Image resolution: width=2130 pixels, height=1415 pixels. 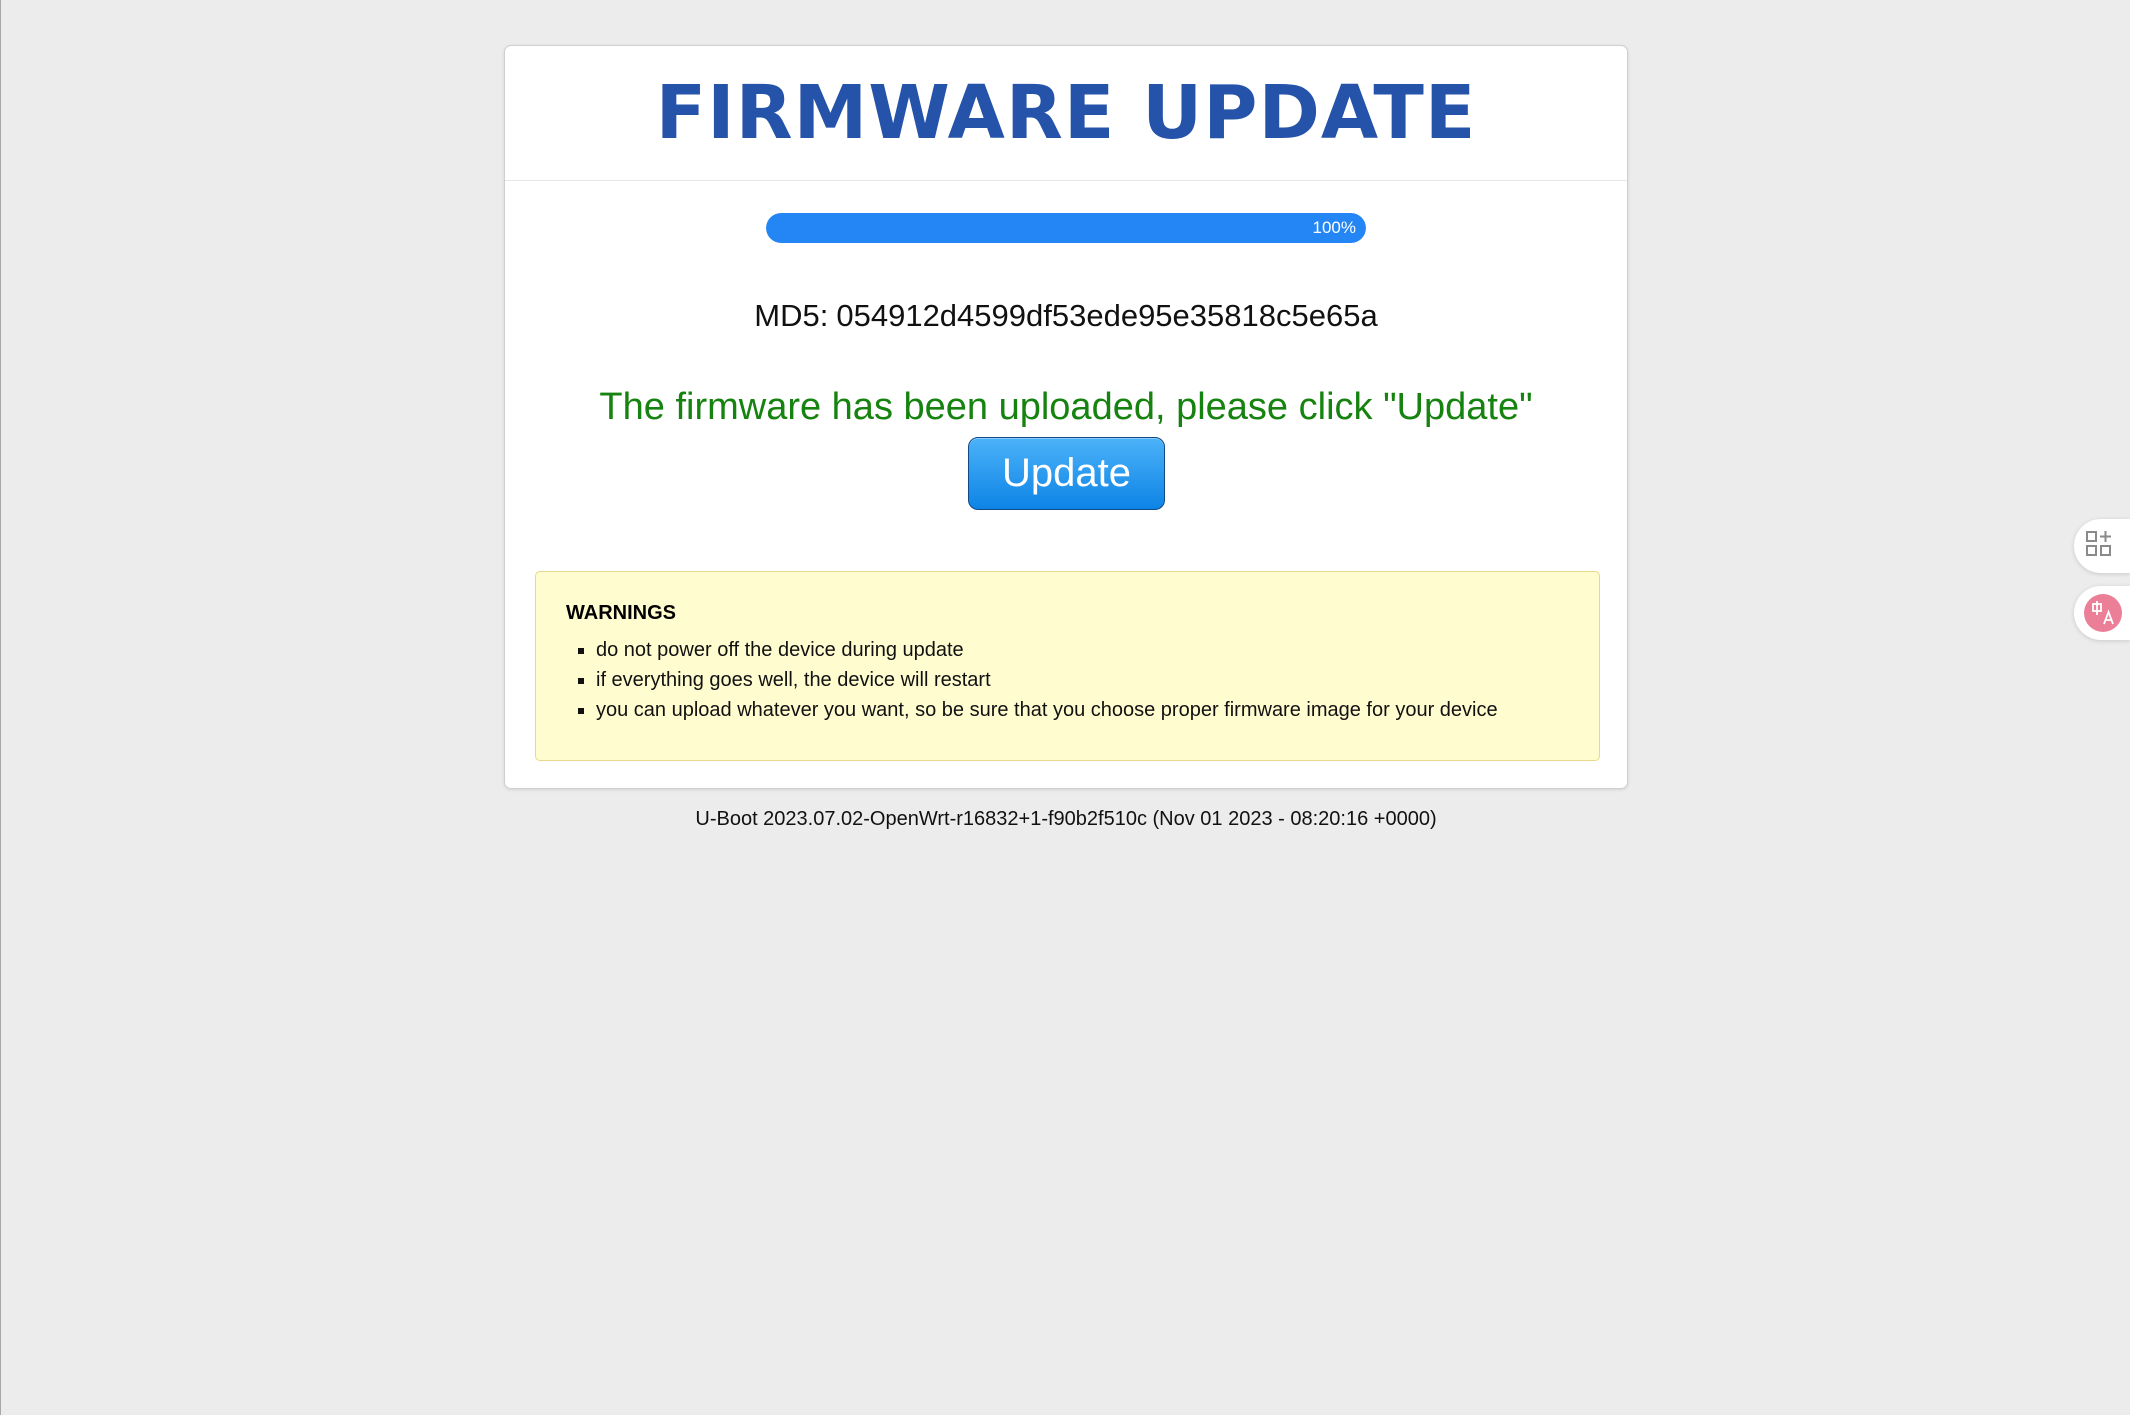 I want to click on side-apps-button, so click(x=2102, y=546).